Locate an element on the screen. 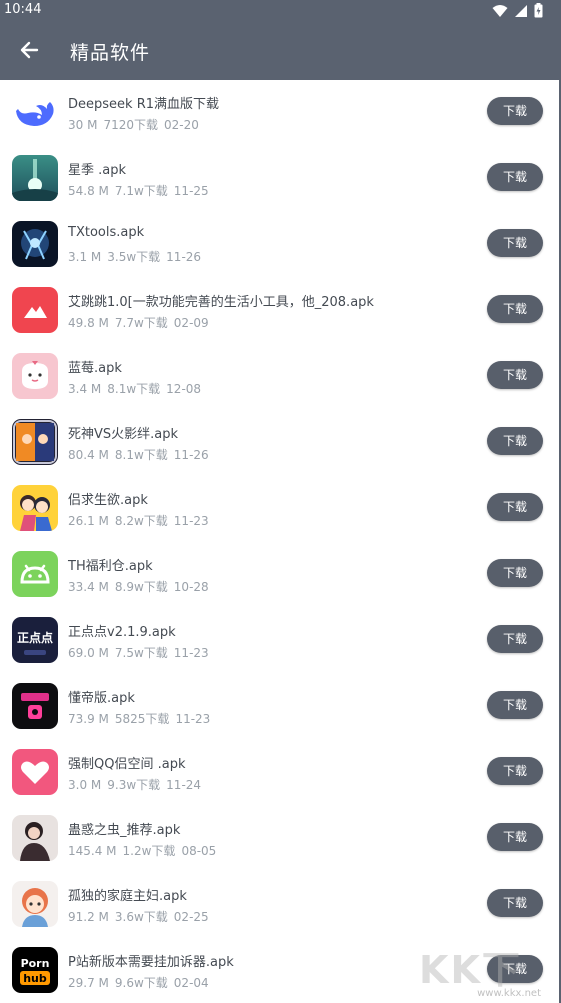  app-name: 懂帝版.apk is located at coordinates (101, 698).